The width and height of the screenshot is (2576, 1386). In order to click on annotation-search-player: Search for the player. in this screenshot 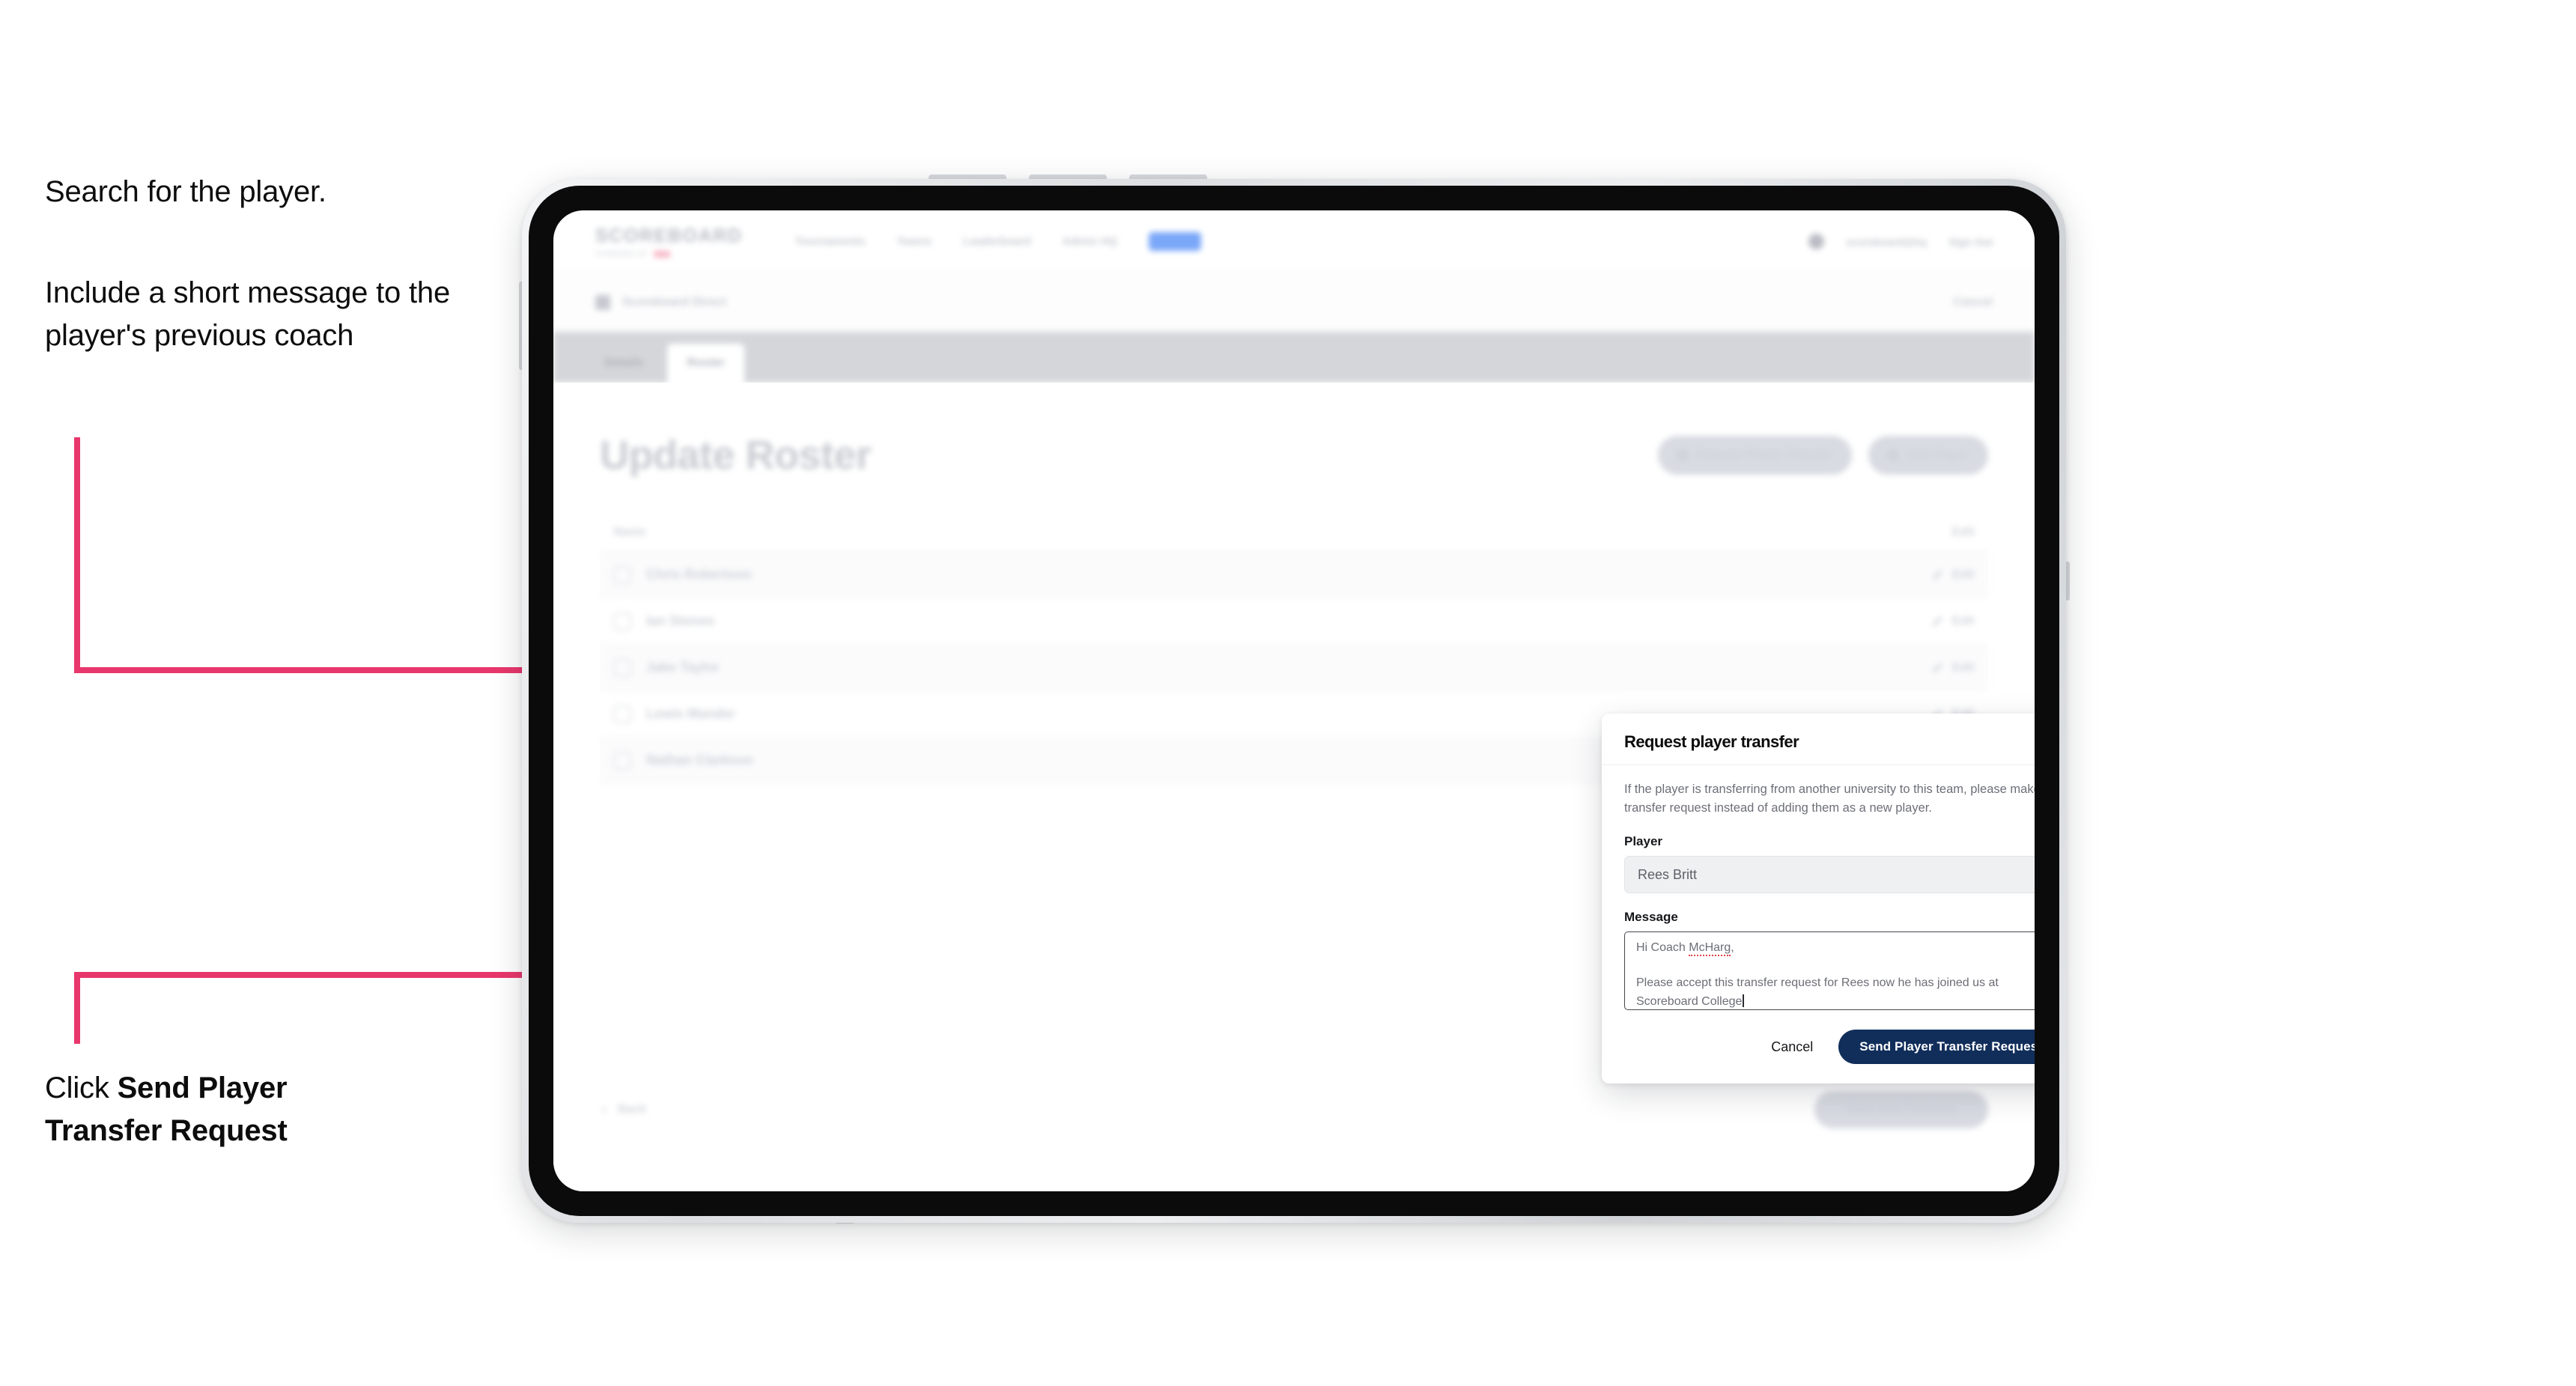, I will do `click(185, 191)`.